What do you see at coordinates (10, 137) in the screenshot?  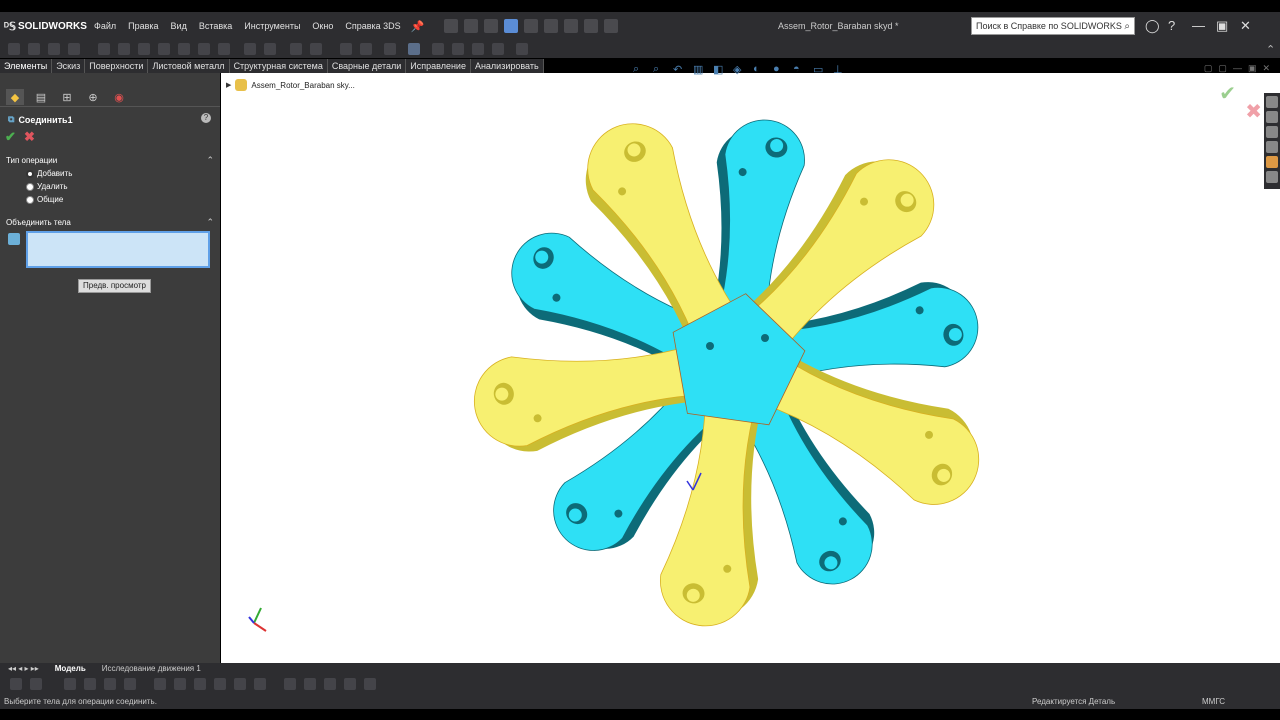 I see `ok-check-icon: ✔` at bounding box center [10, 137].